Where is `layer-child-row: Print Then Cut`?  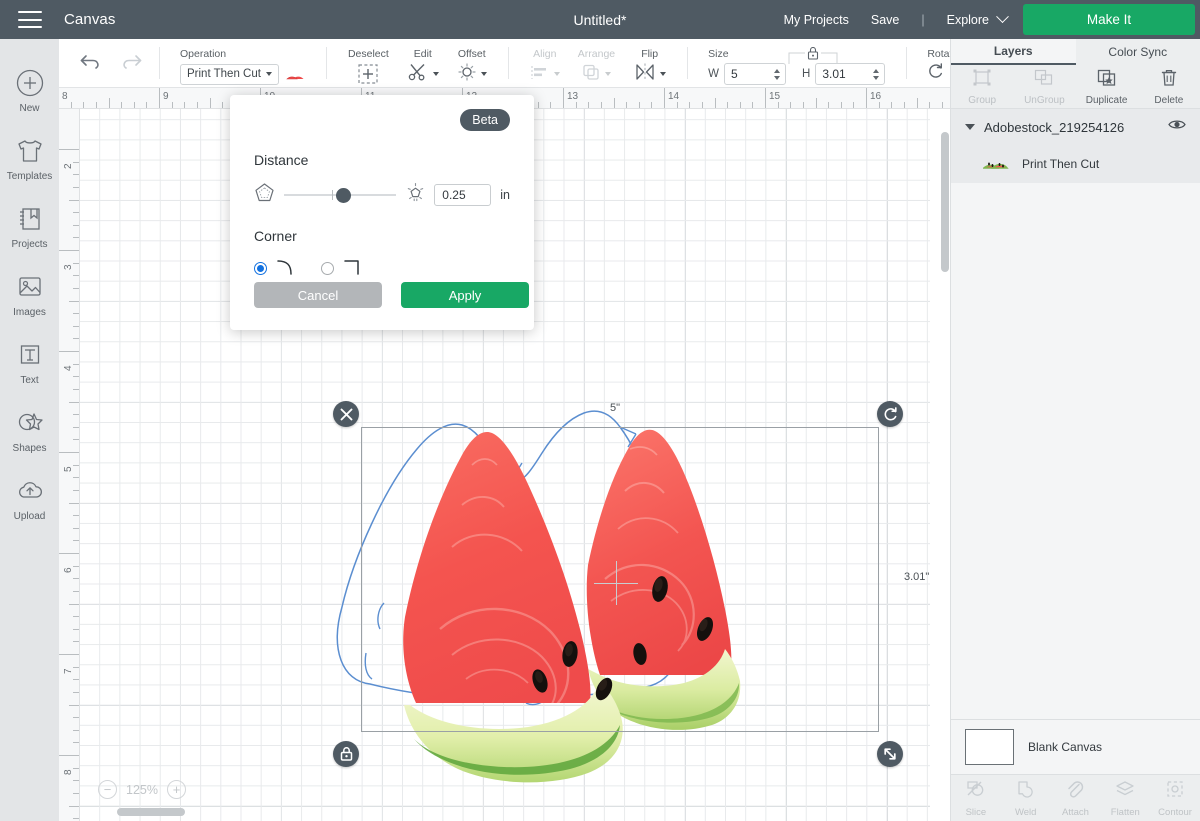 layer-child-row: Print Then Cut is located at coordinates (1075, 164).